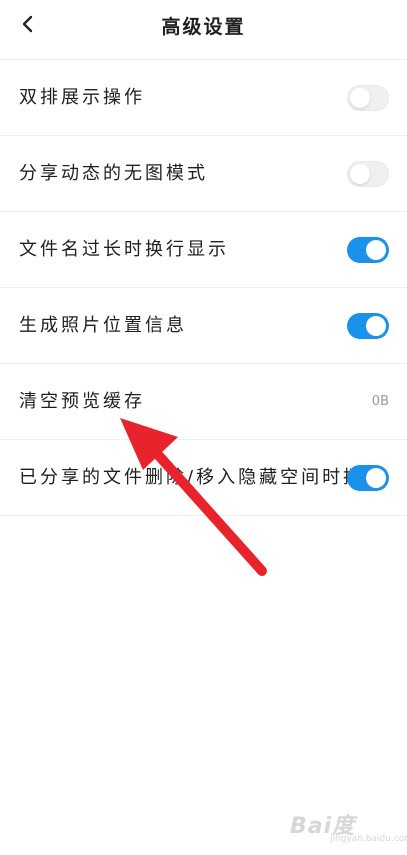 The image size is (407, 855). Describe the element at coordinates (348, 828) in the screenshot. I see `baidu-watermark: Bai度 jingyan.baidu.com` at that location.